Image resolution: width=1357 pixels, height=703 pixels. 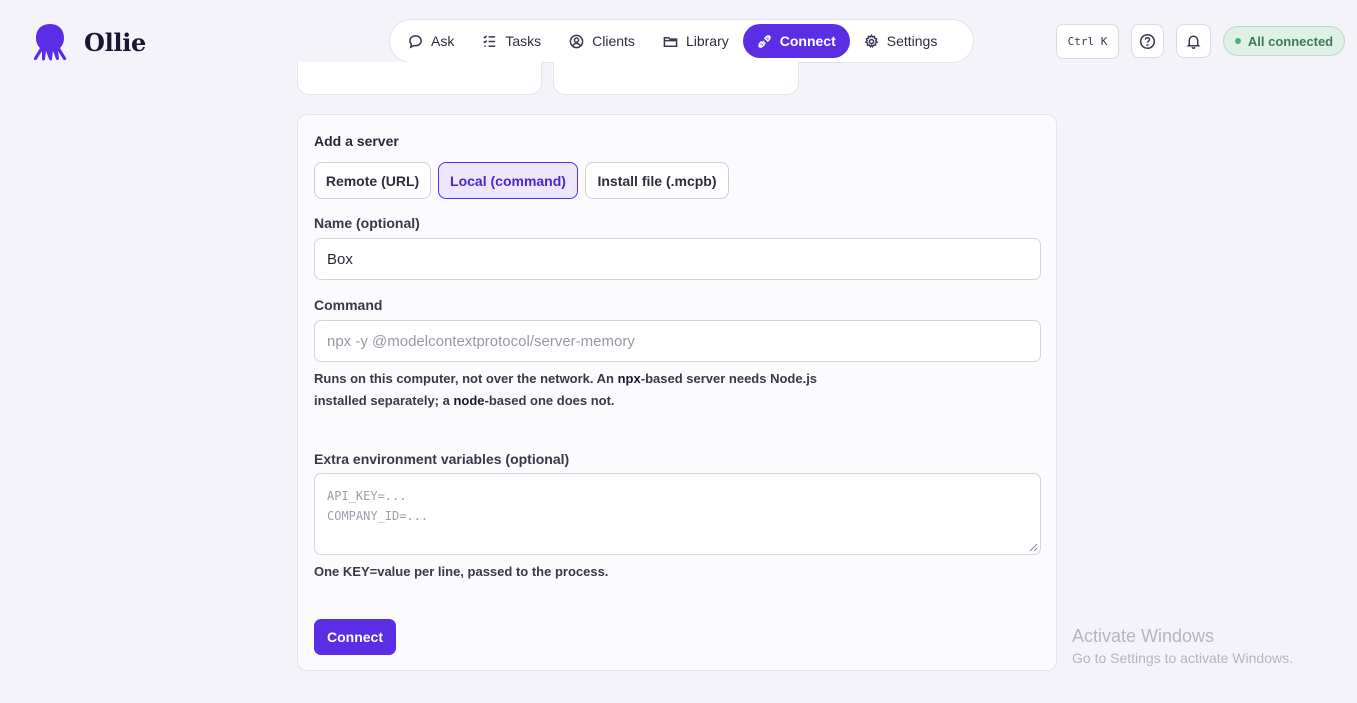 I want to click on notifications-button, so click(x=1193, y=41).